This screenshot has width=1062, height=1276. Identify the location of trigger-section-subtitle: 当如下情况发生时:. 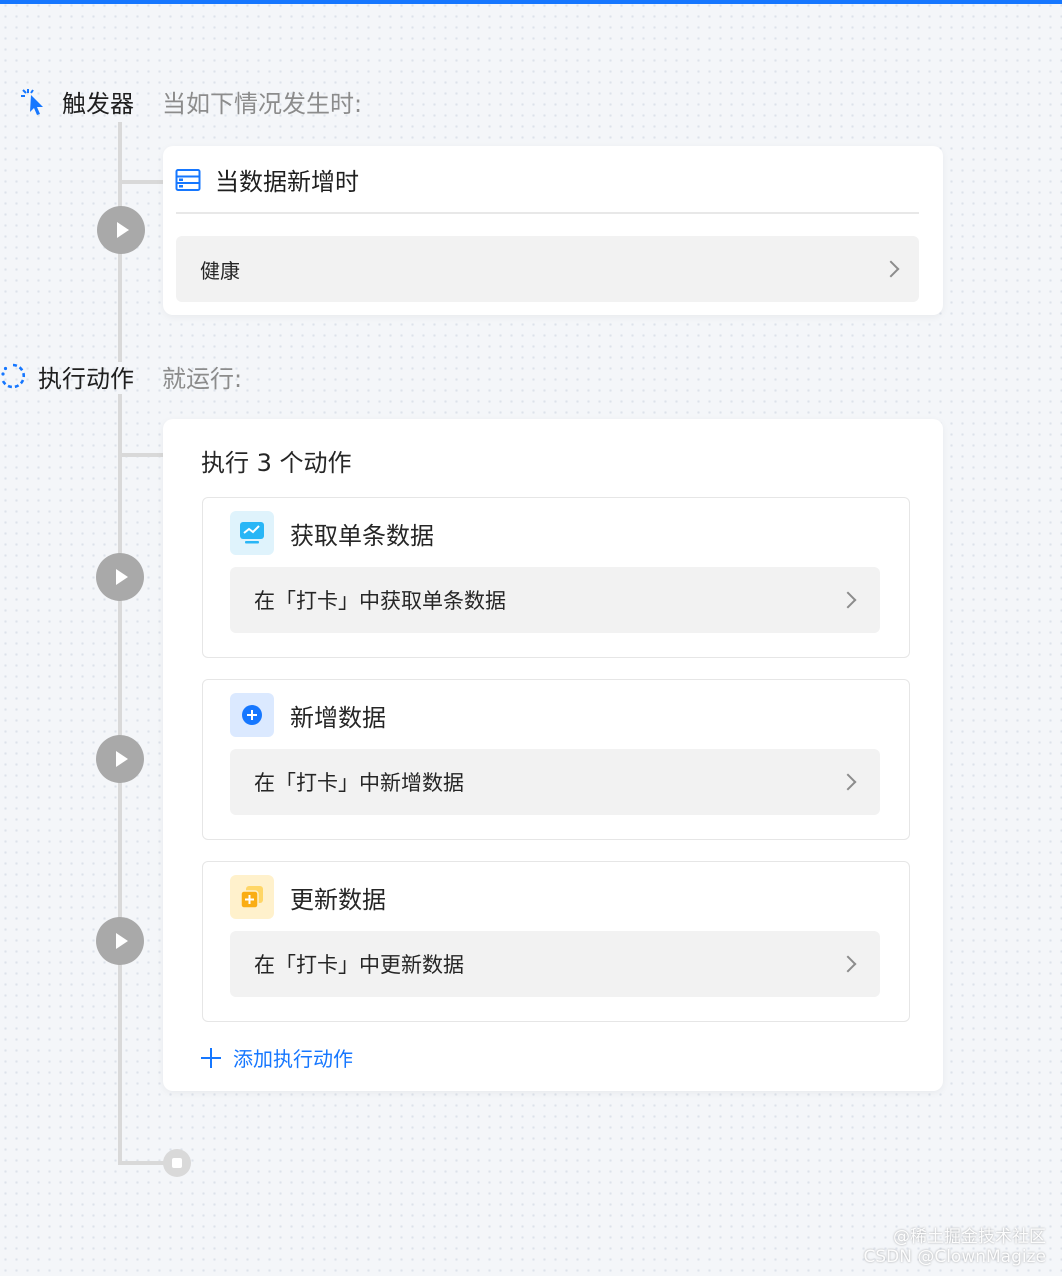
(262, 104).